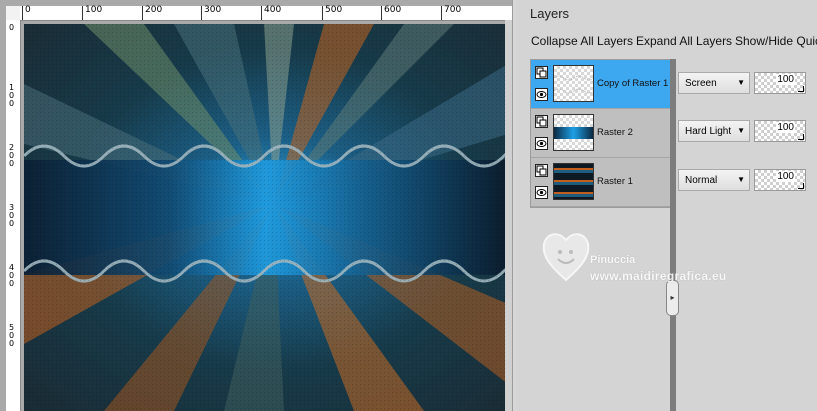  What do you see at coordinates (508, 215) in the screenshot?
I see `canvas-vertical-scrollbar` at bounding box center [508, 215].